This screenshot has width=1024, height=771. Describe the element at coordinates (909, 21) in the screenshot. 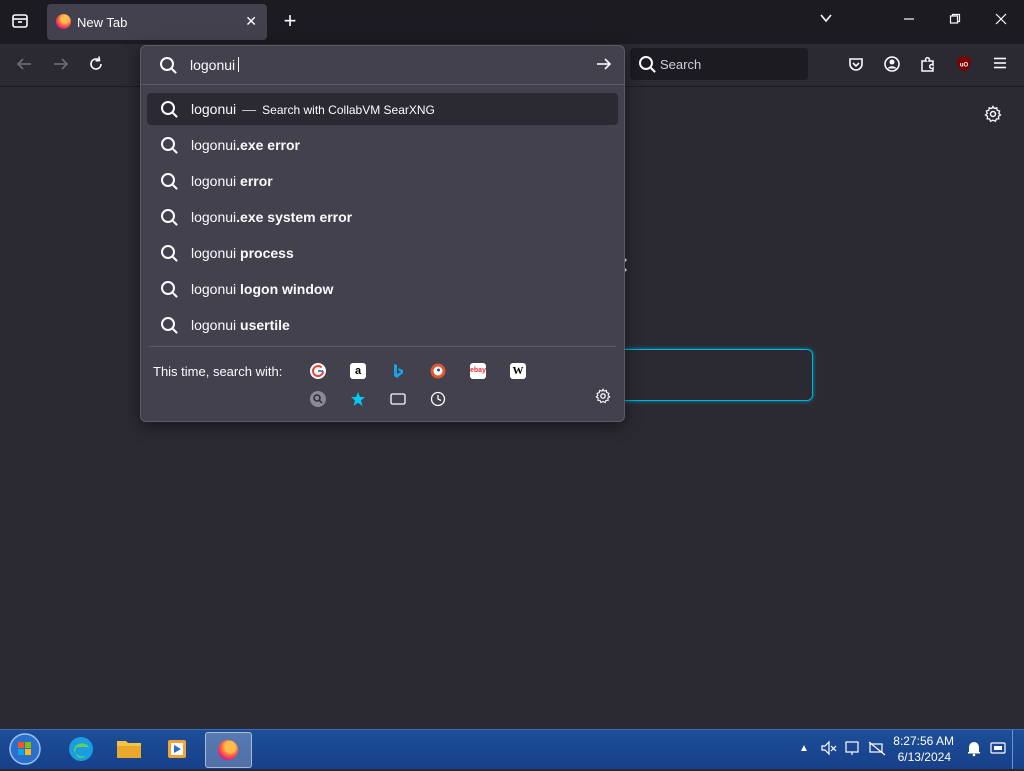

I see `minimize-window-icon` at that location.